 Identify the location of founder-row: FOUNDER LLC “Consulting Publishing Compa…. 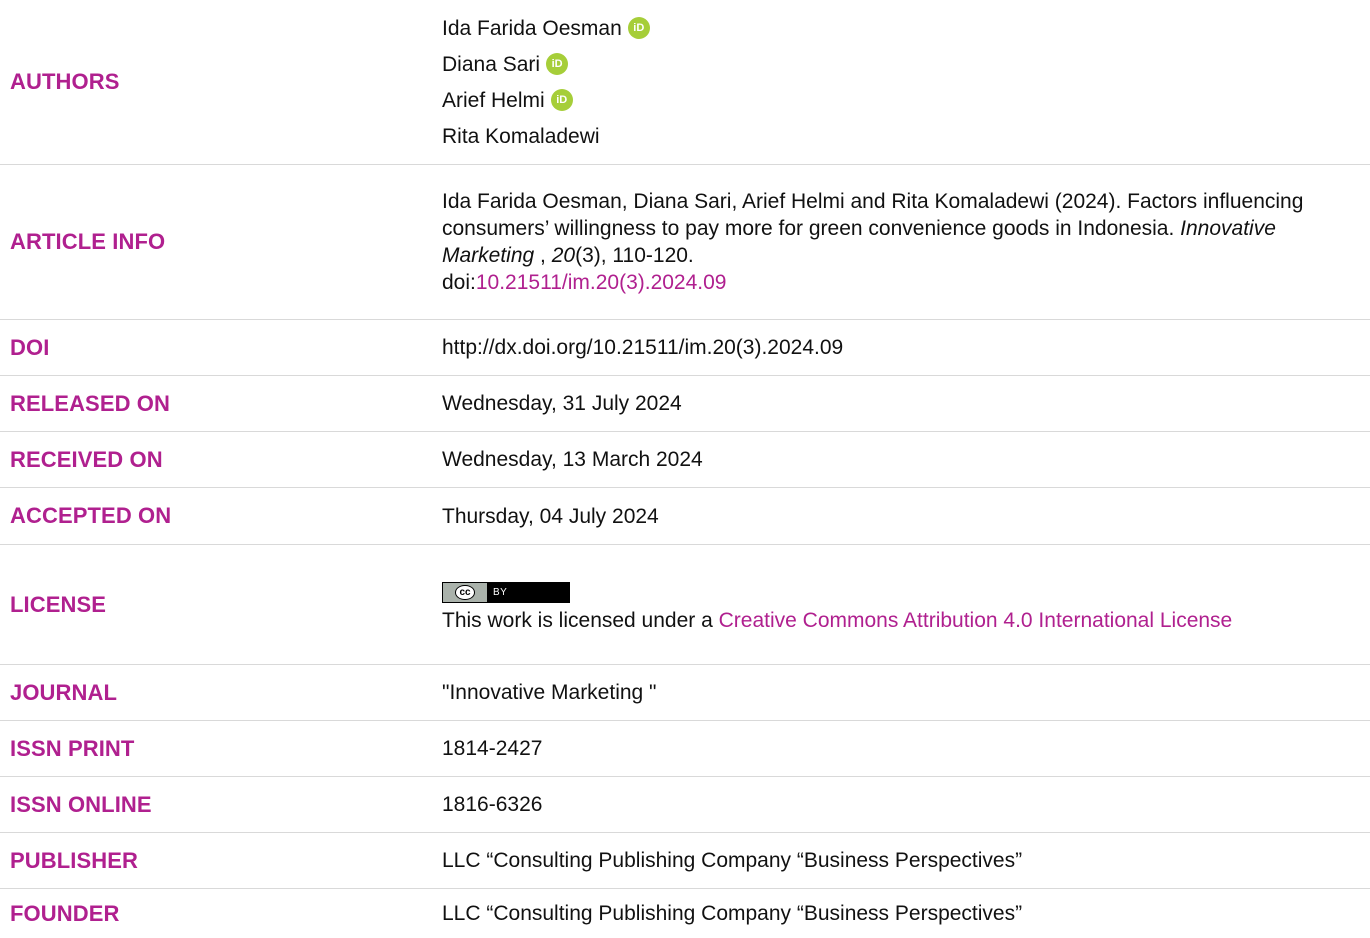
(685, 913).